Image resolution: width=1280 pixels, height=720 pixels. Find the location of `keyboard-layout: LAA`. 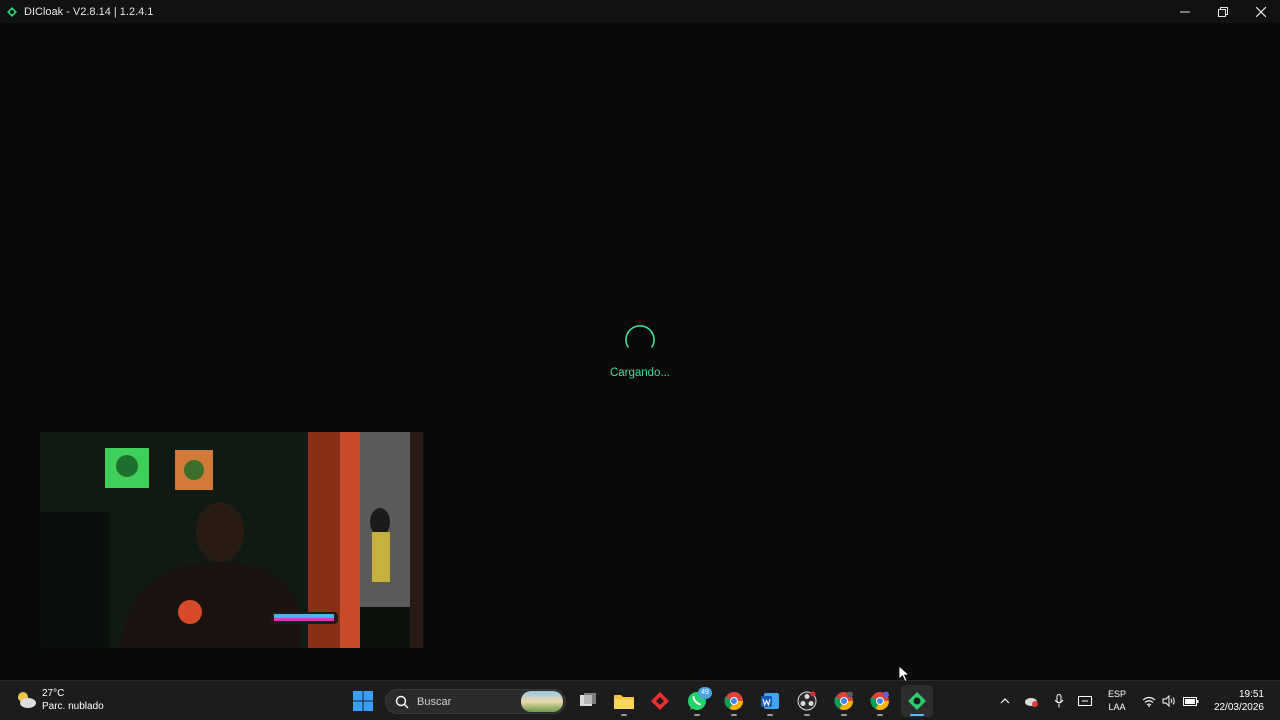

keyboard-layout: LAA is located at coordinates (1117, 707).